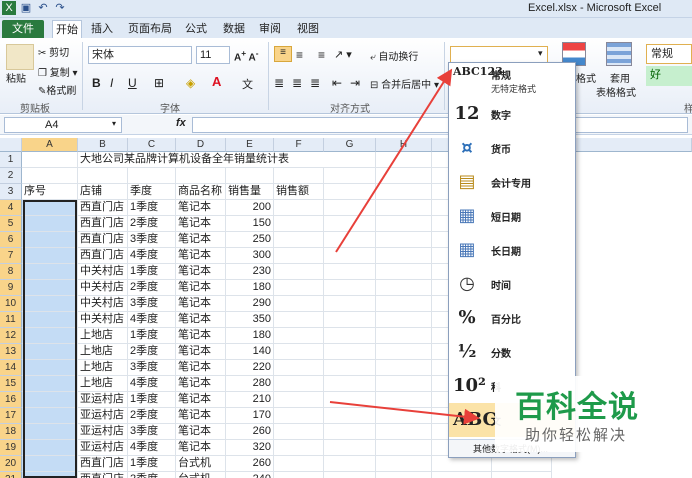  I want to click on row-header: 18, so click(11, 432).